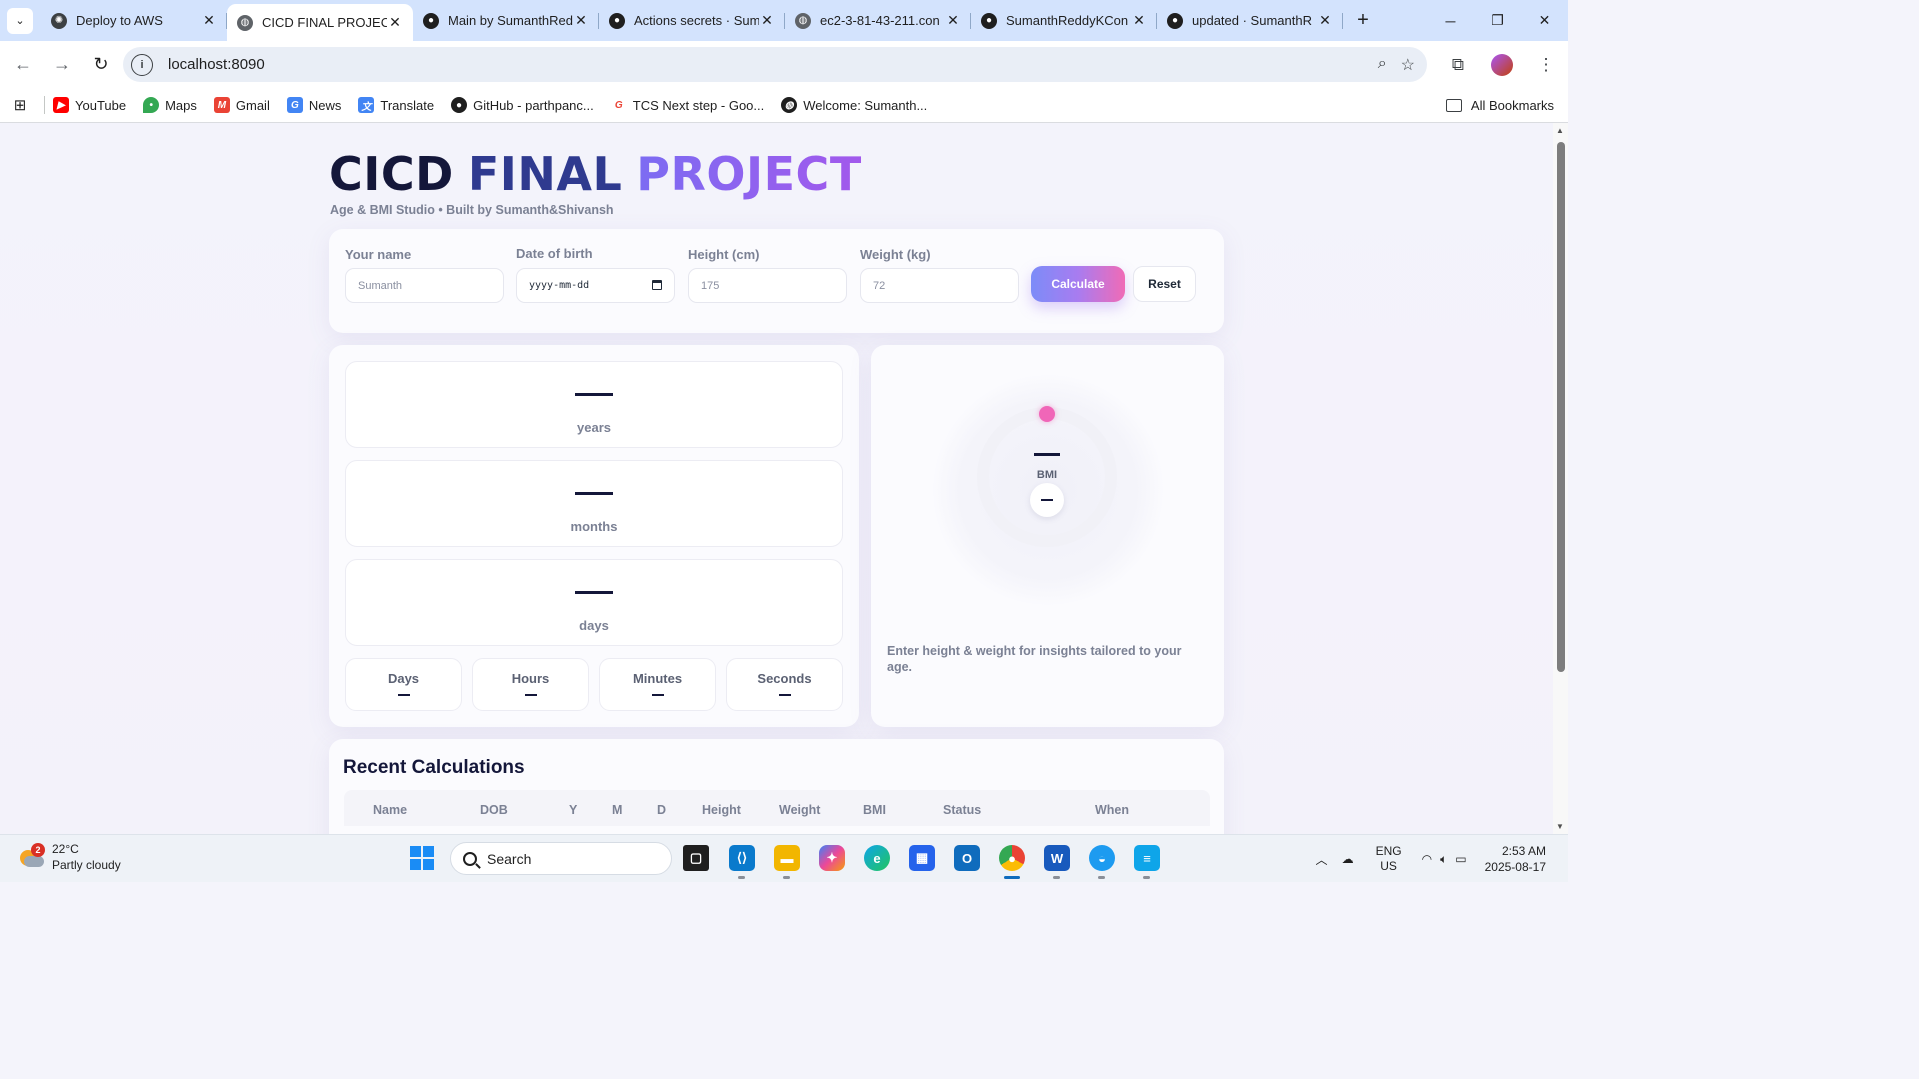  Describe the element at coordinates (1458, 65) in the screenshot. I see `extensions-icon: ⧉` at that location.